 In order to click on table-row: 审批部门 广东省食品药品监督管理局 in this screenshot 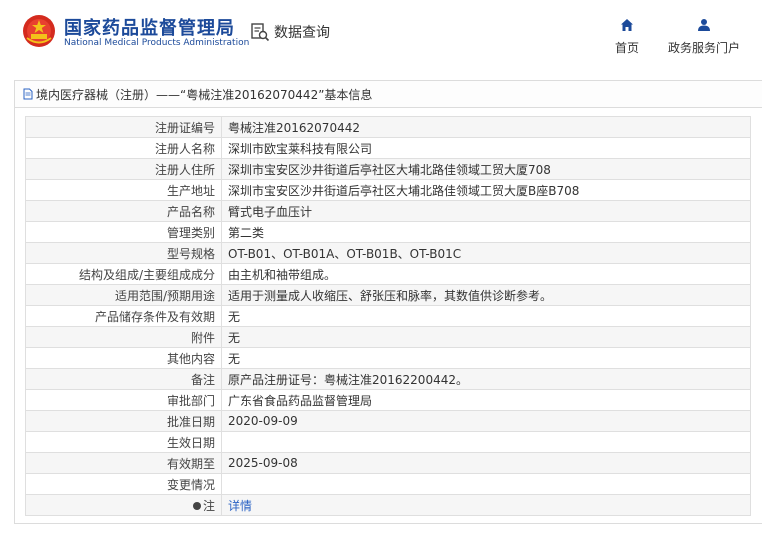, I will do `click(388, 400)`.